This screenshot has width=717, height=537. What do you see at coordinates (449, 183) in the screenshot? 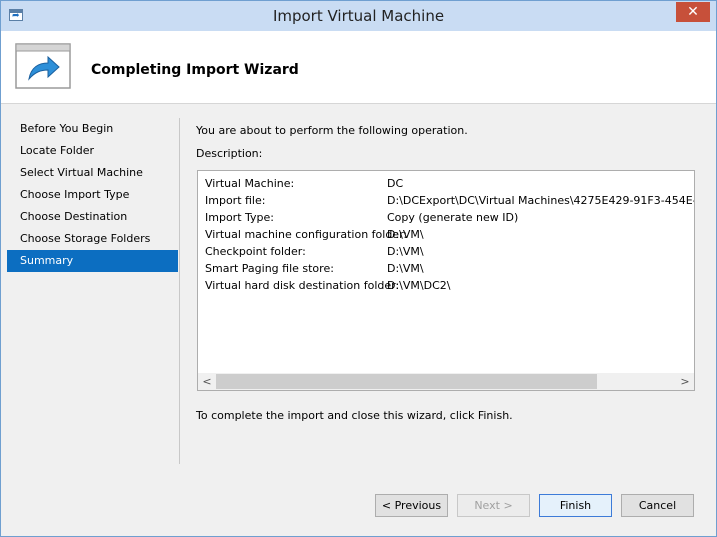
I see `detail-row: Virtual Machine: DC` at bounding box center [449, 183].